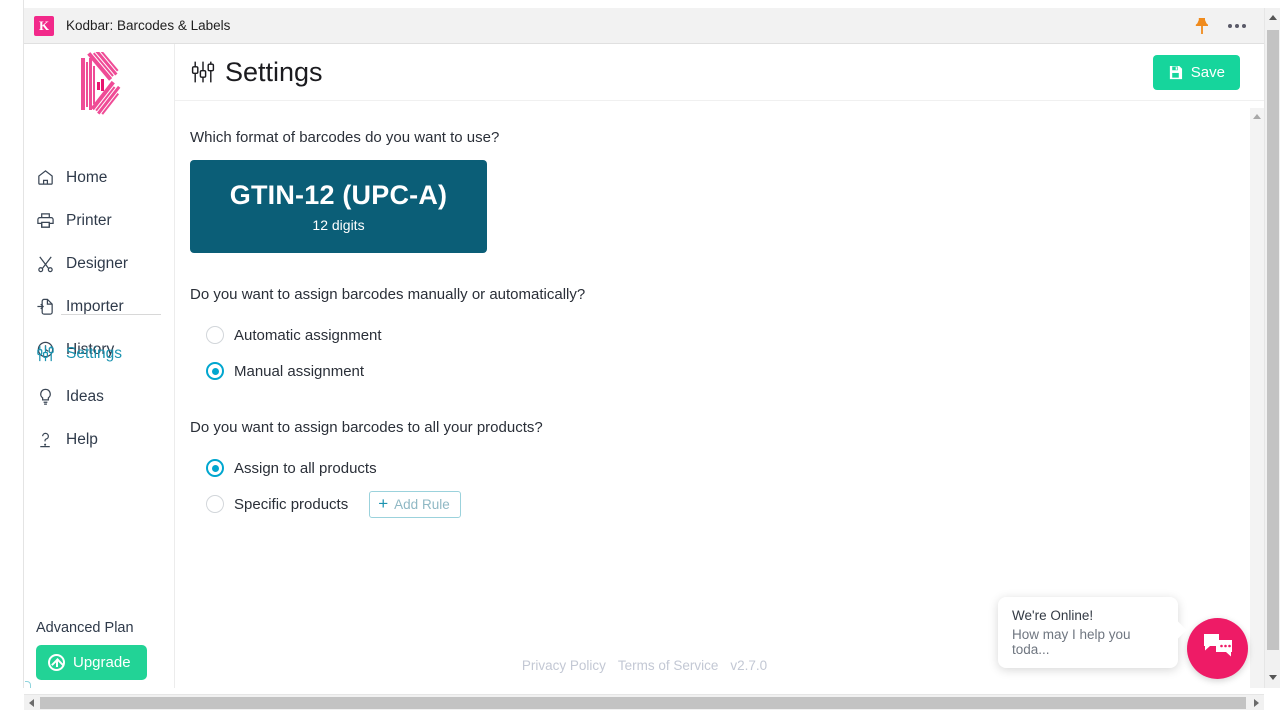 This screenshot has height=720, width=1280. What do you see at coordinates (94, 353) in the screenshot?
I see `sidebar-item-label: Settings` at bounding box center [94, 353].